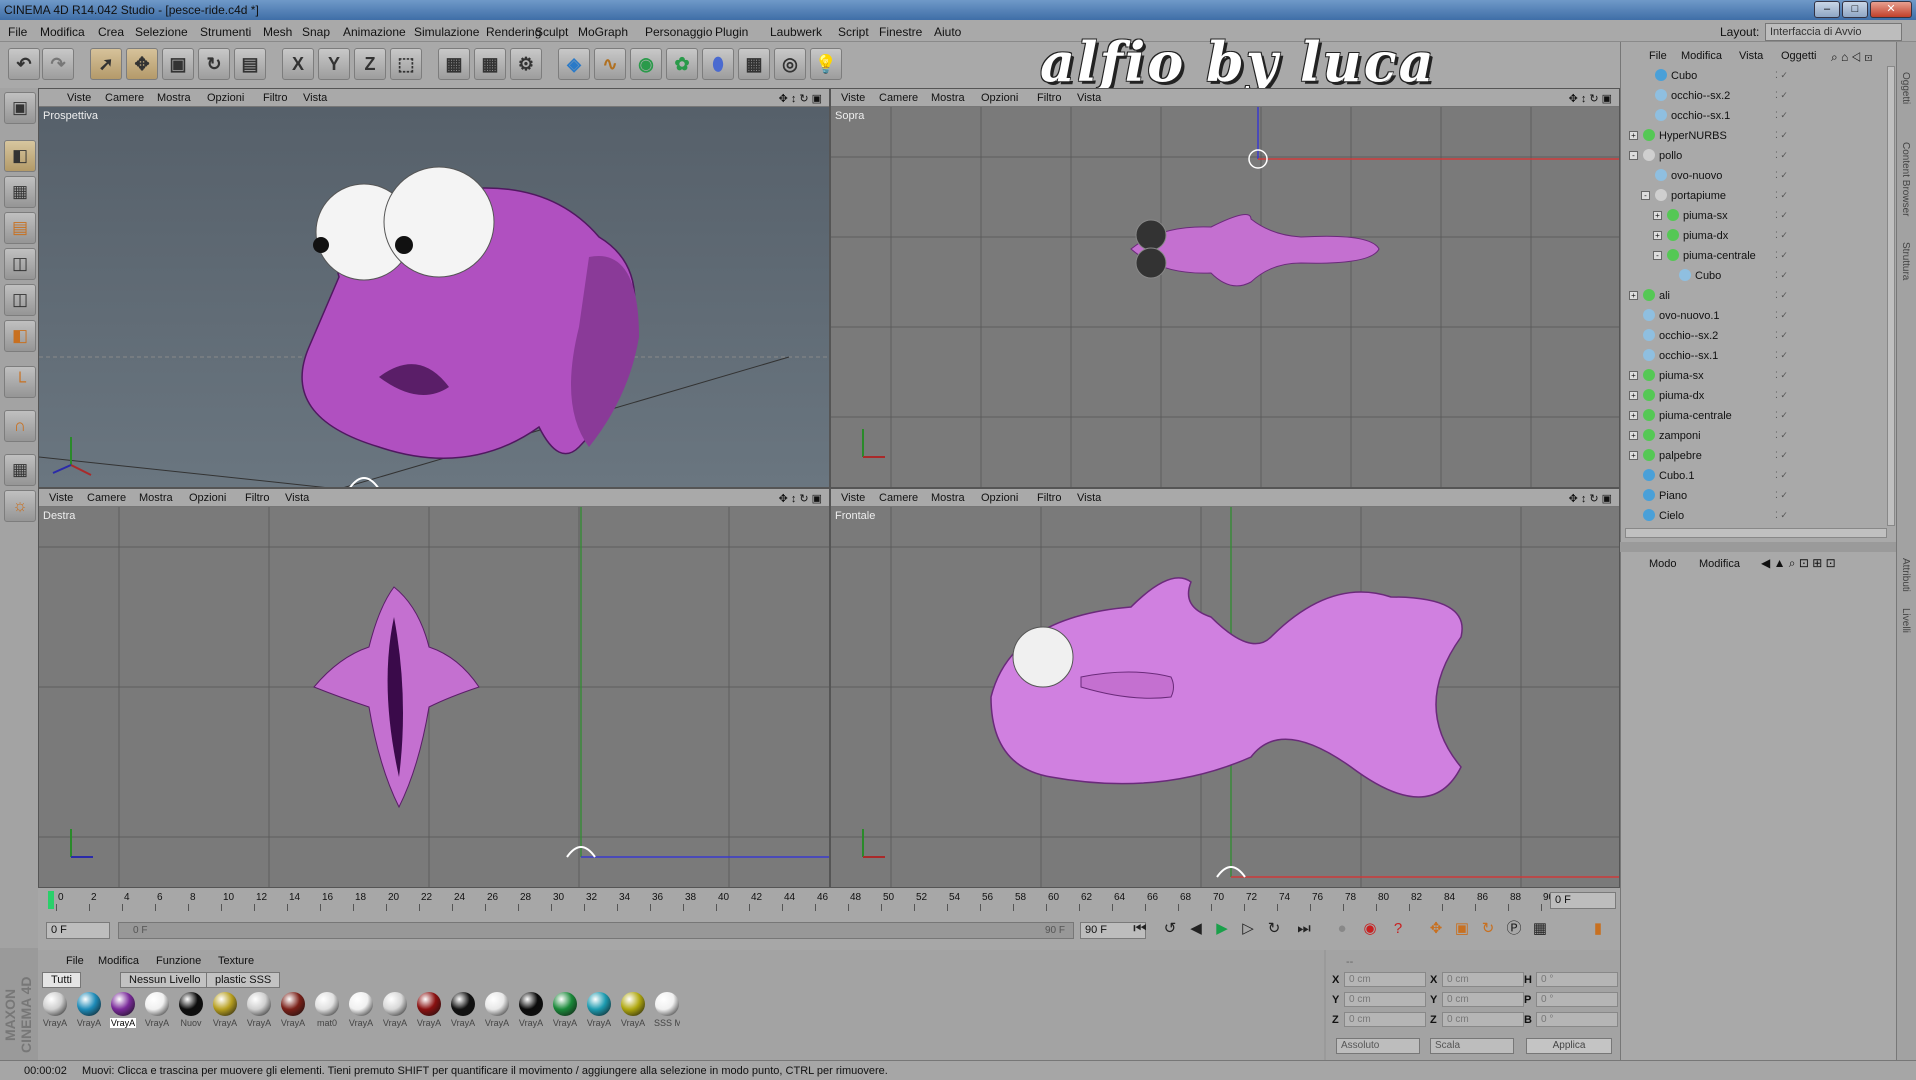 The image size is (1916, 1080). What do you see at coordinates (574, 64) in the screenshot?
I see `cube-primitive-button: ◈` at bounding box center [574, 64].